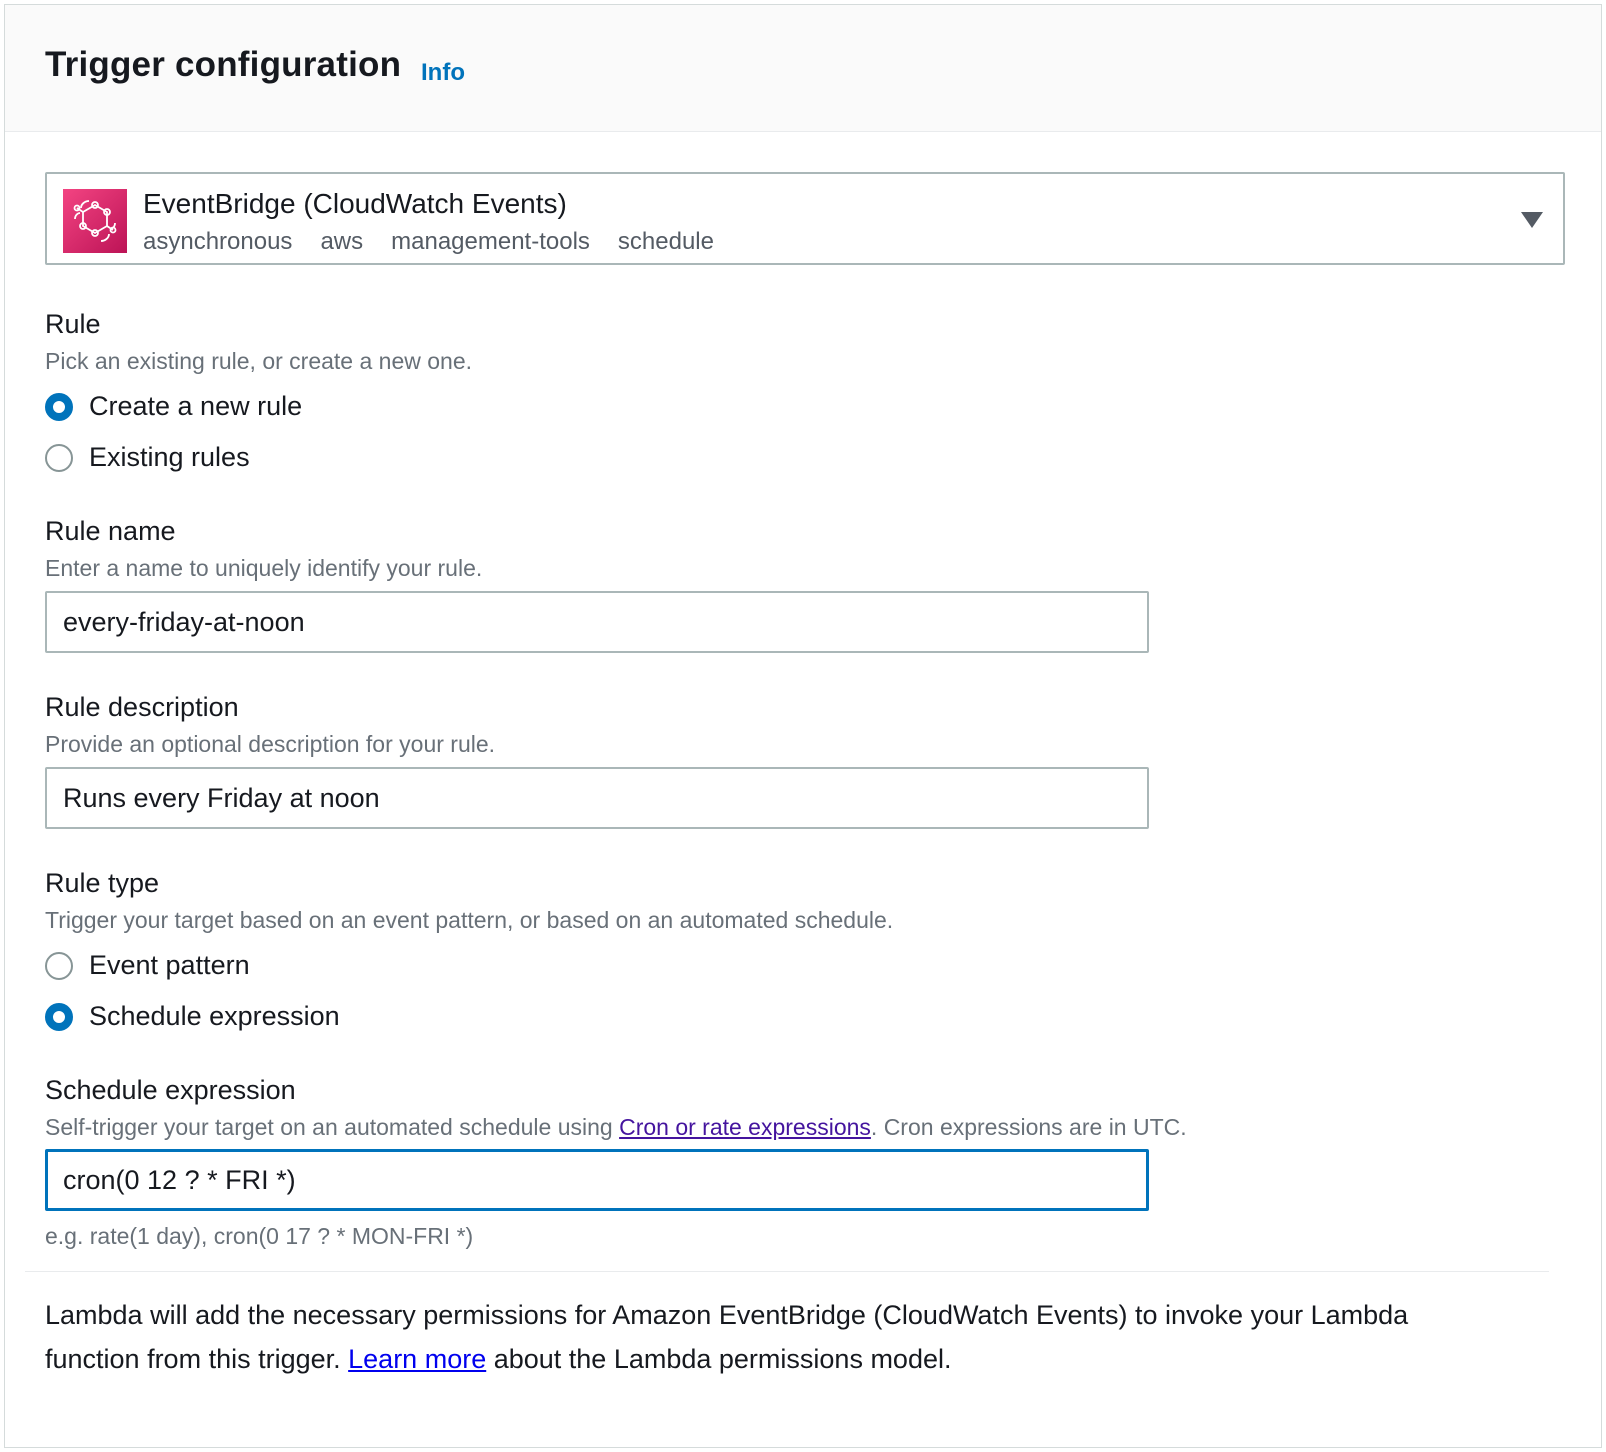 The width and height of the screenshot is (1606, 1452). Describe the element at coordinates (597, 1180) in the screenshot. I see `schedule-expression-input` at that location.